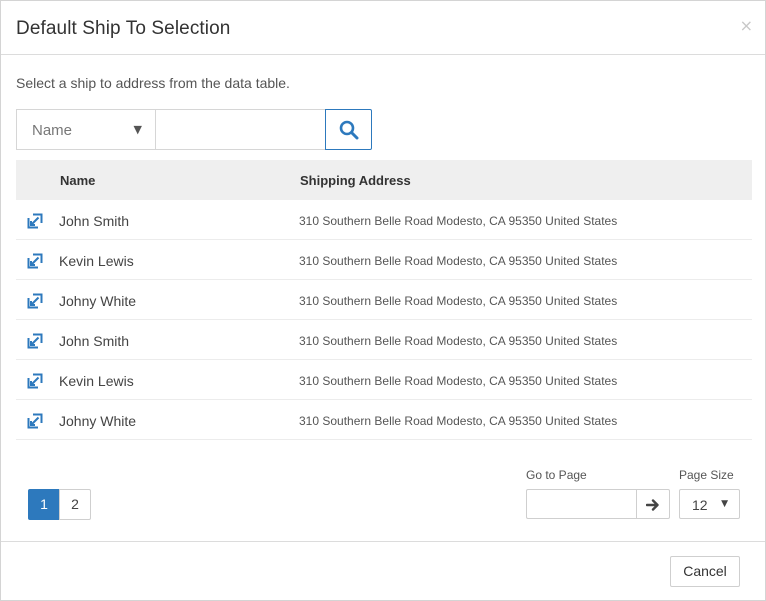  I want to click on page-size-value: 12, so click(700, 505).